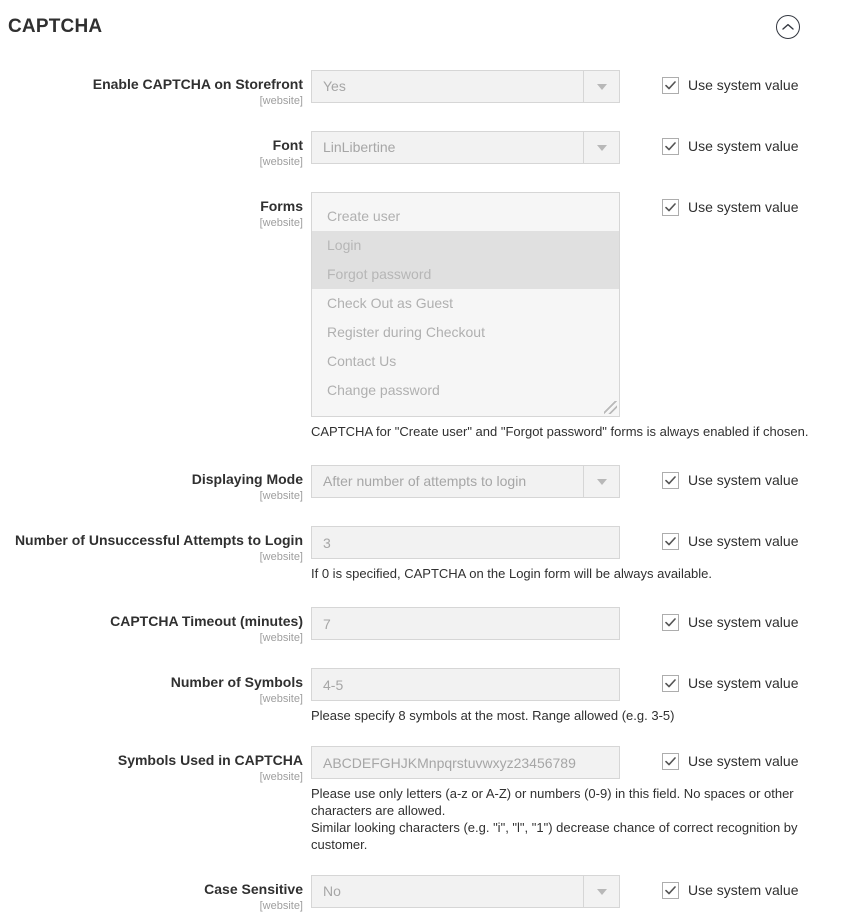  What do you see at coordinates (155, 894) in the screenshot?
I see `field-label-group: Case Sensitive [website]` at bounding box center [155, 894].